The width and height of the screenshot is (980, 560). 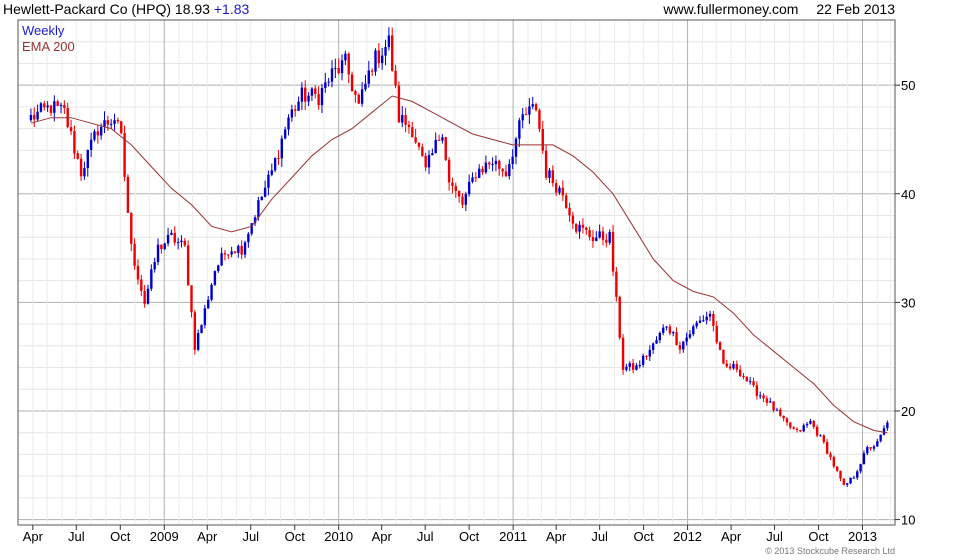 What do you see at coordinates (908, 194) in the screenshot?
I see `y-tick-label: 40` at bounding box center [908, 194].